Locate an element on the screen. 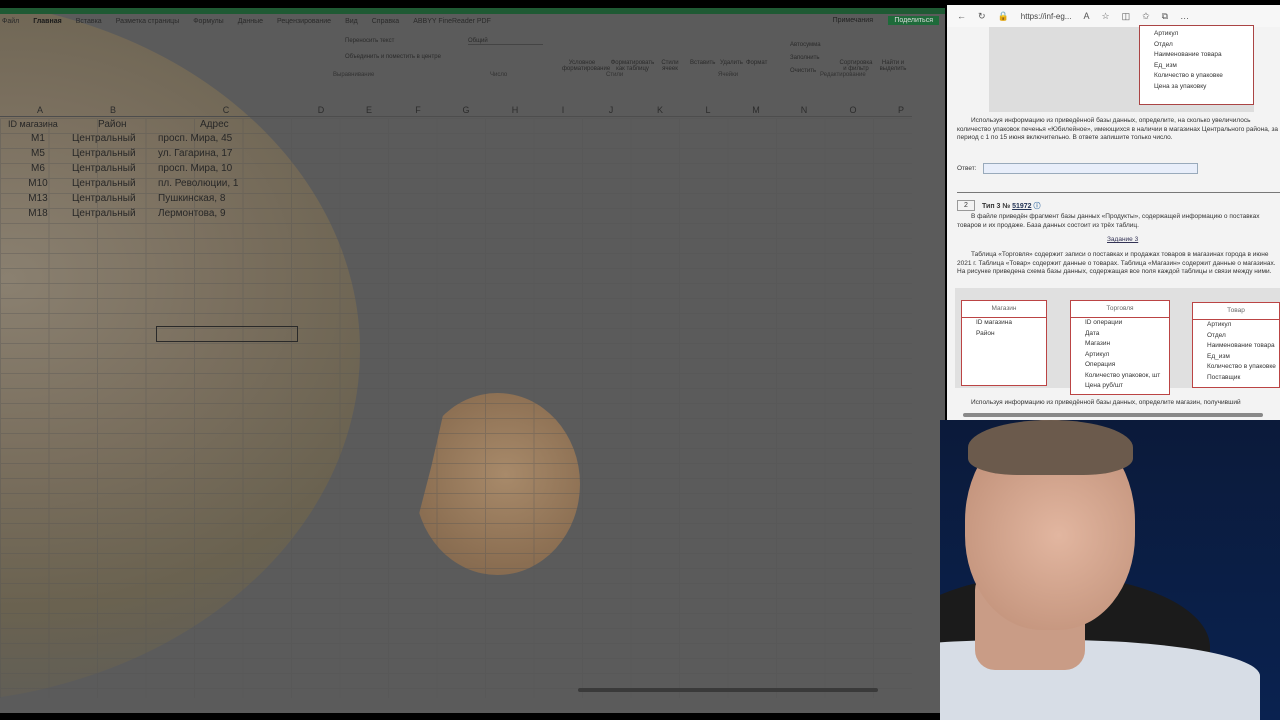  column-header: P is located at coordinates (901, 110).